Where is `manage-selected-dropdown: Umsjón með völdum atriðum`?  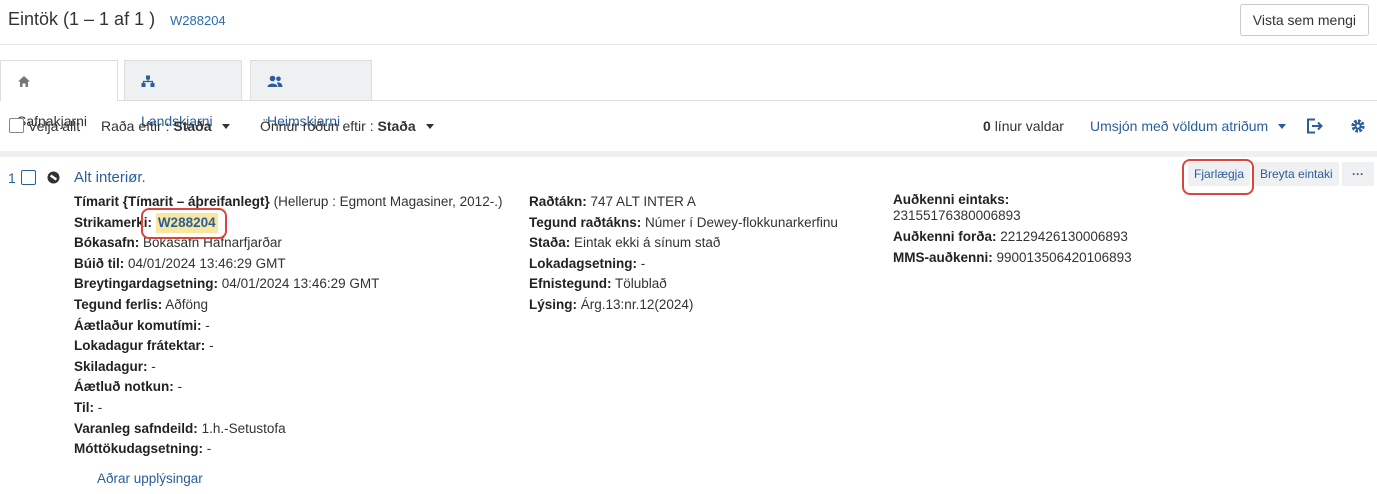 manage-selected-dropdown: Umsjón með völdum atriðum is located at coordinates (1188, 126).